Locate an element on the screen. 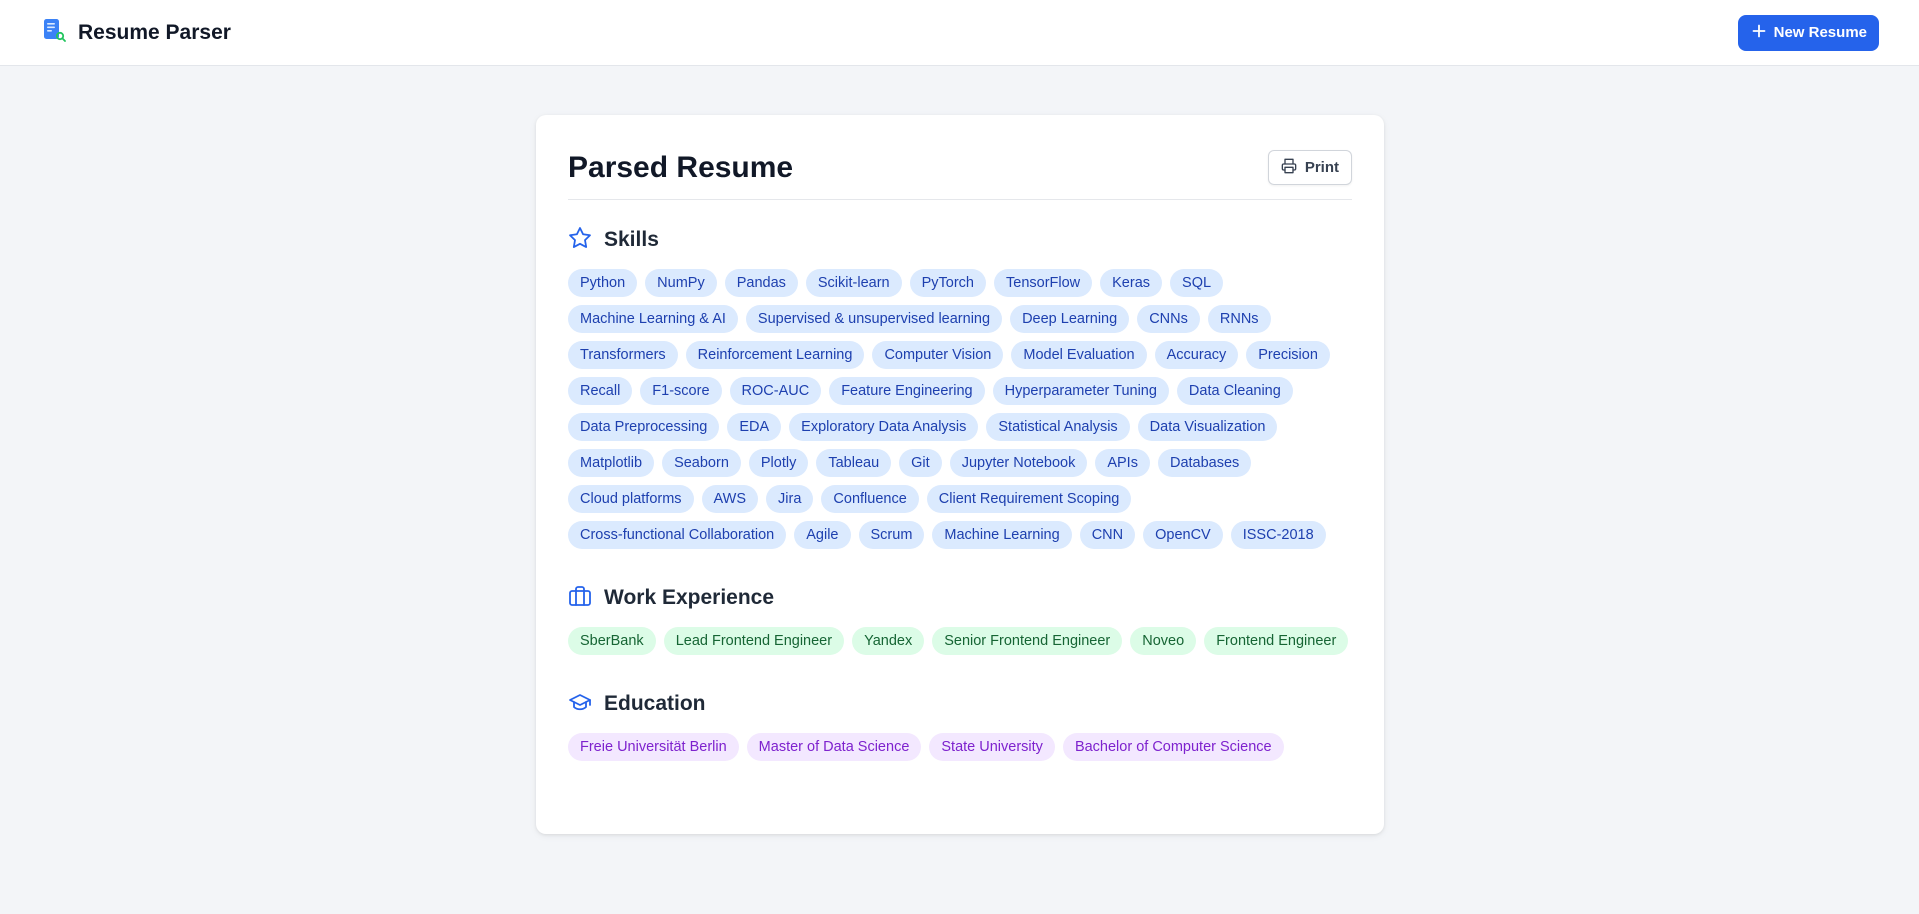 This screenshot has height=914, width=1919. tag: Scikit-learn is located at coordinates (853, 283).